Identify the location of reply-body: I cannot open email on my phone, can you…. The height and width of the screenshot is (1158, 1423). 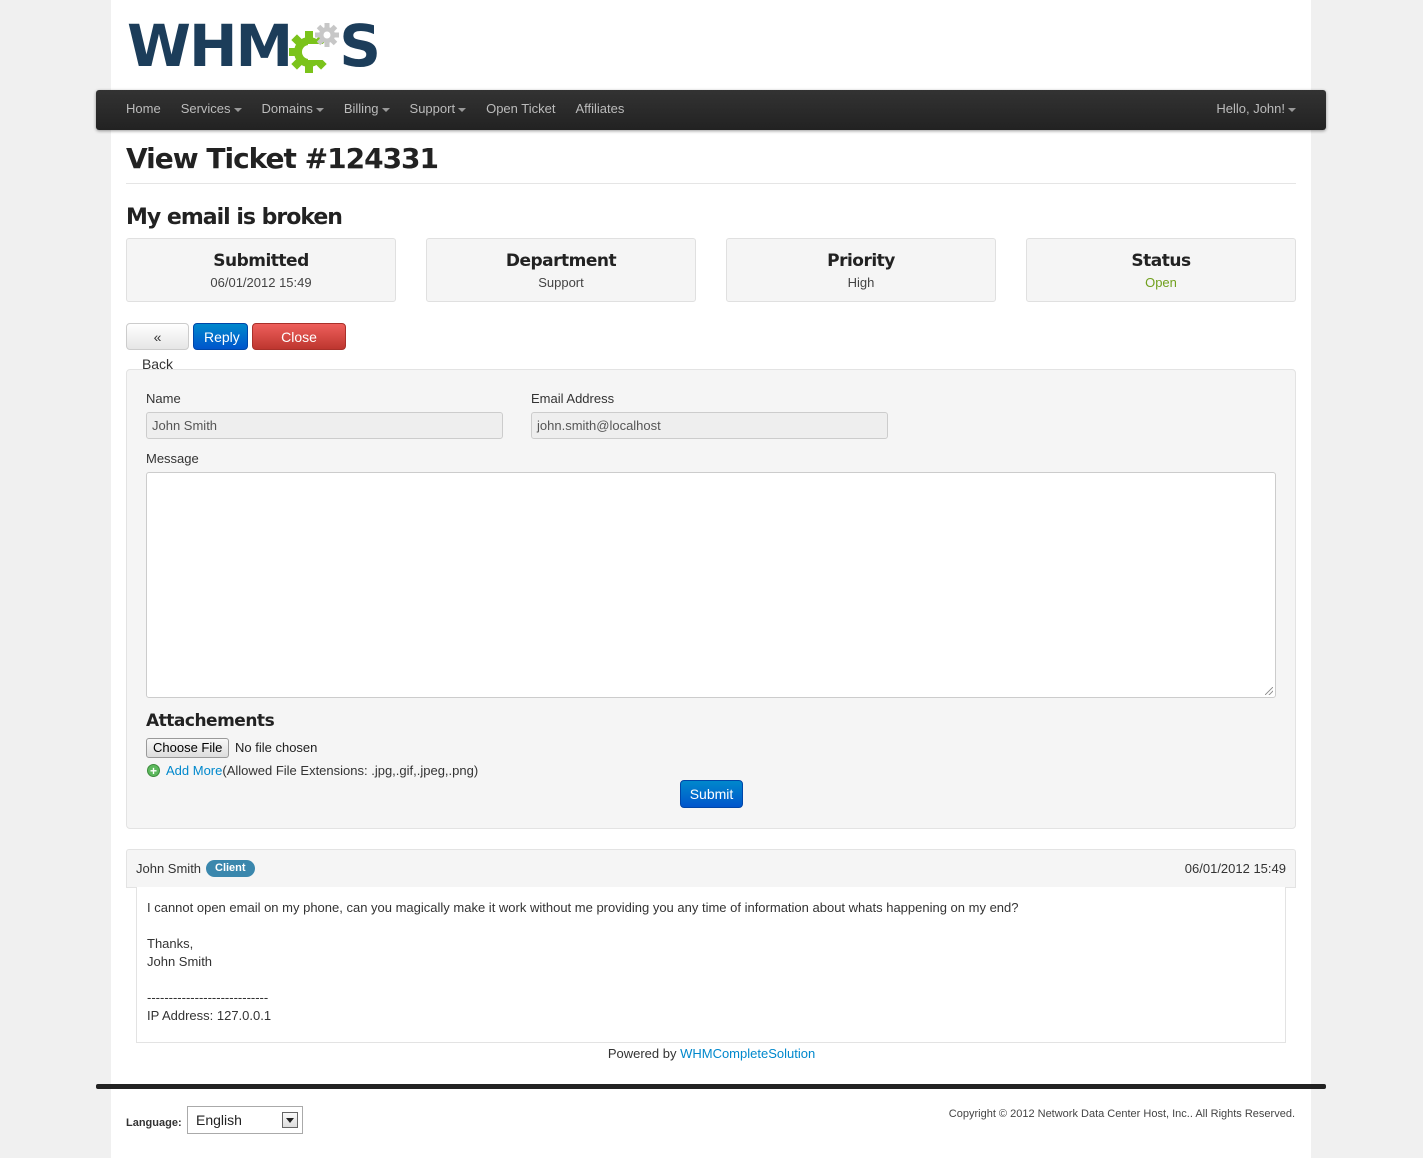
(711, 965).